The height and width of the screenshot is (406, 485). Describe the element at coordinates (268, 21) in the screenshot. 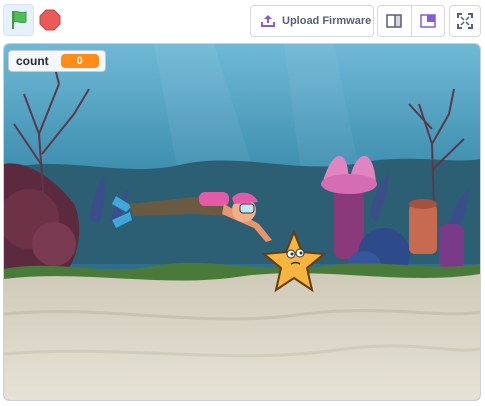

I see `upload-icon` at that location.